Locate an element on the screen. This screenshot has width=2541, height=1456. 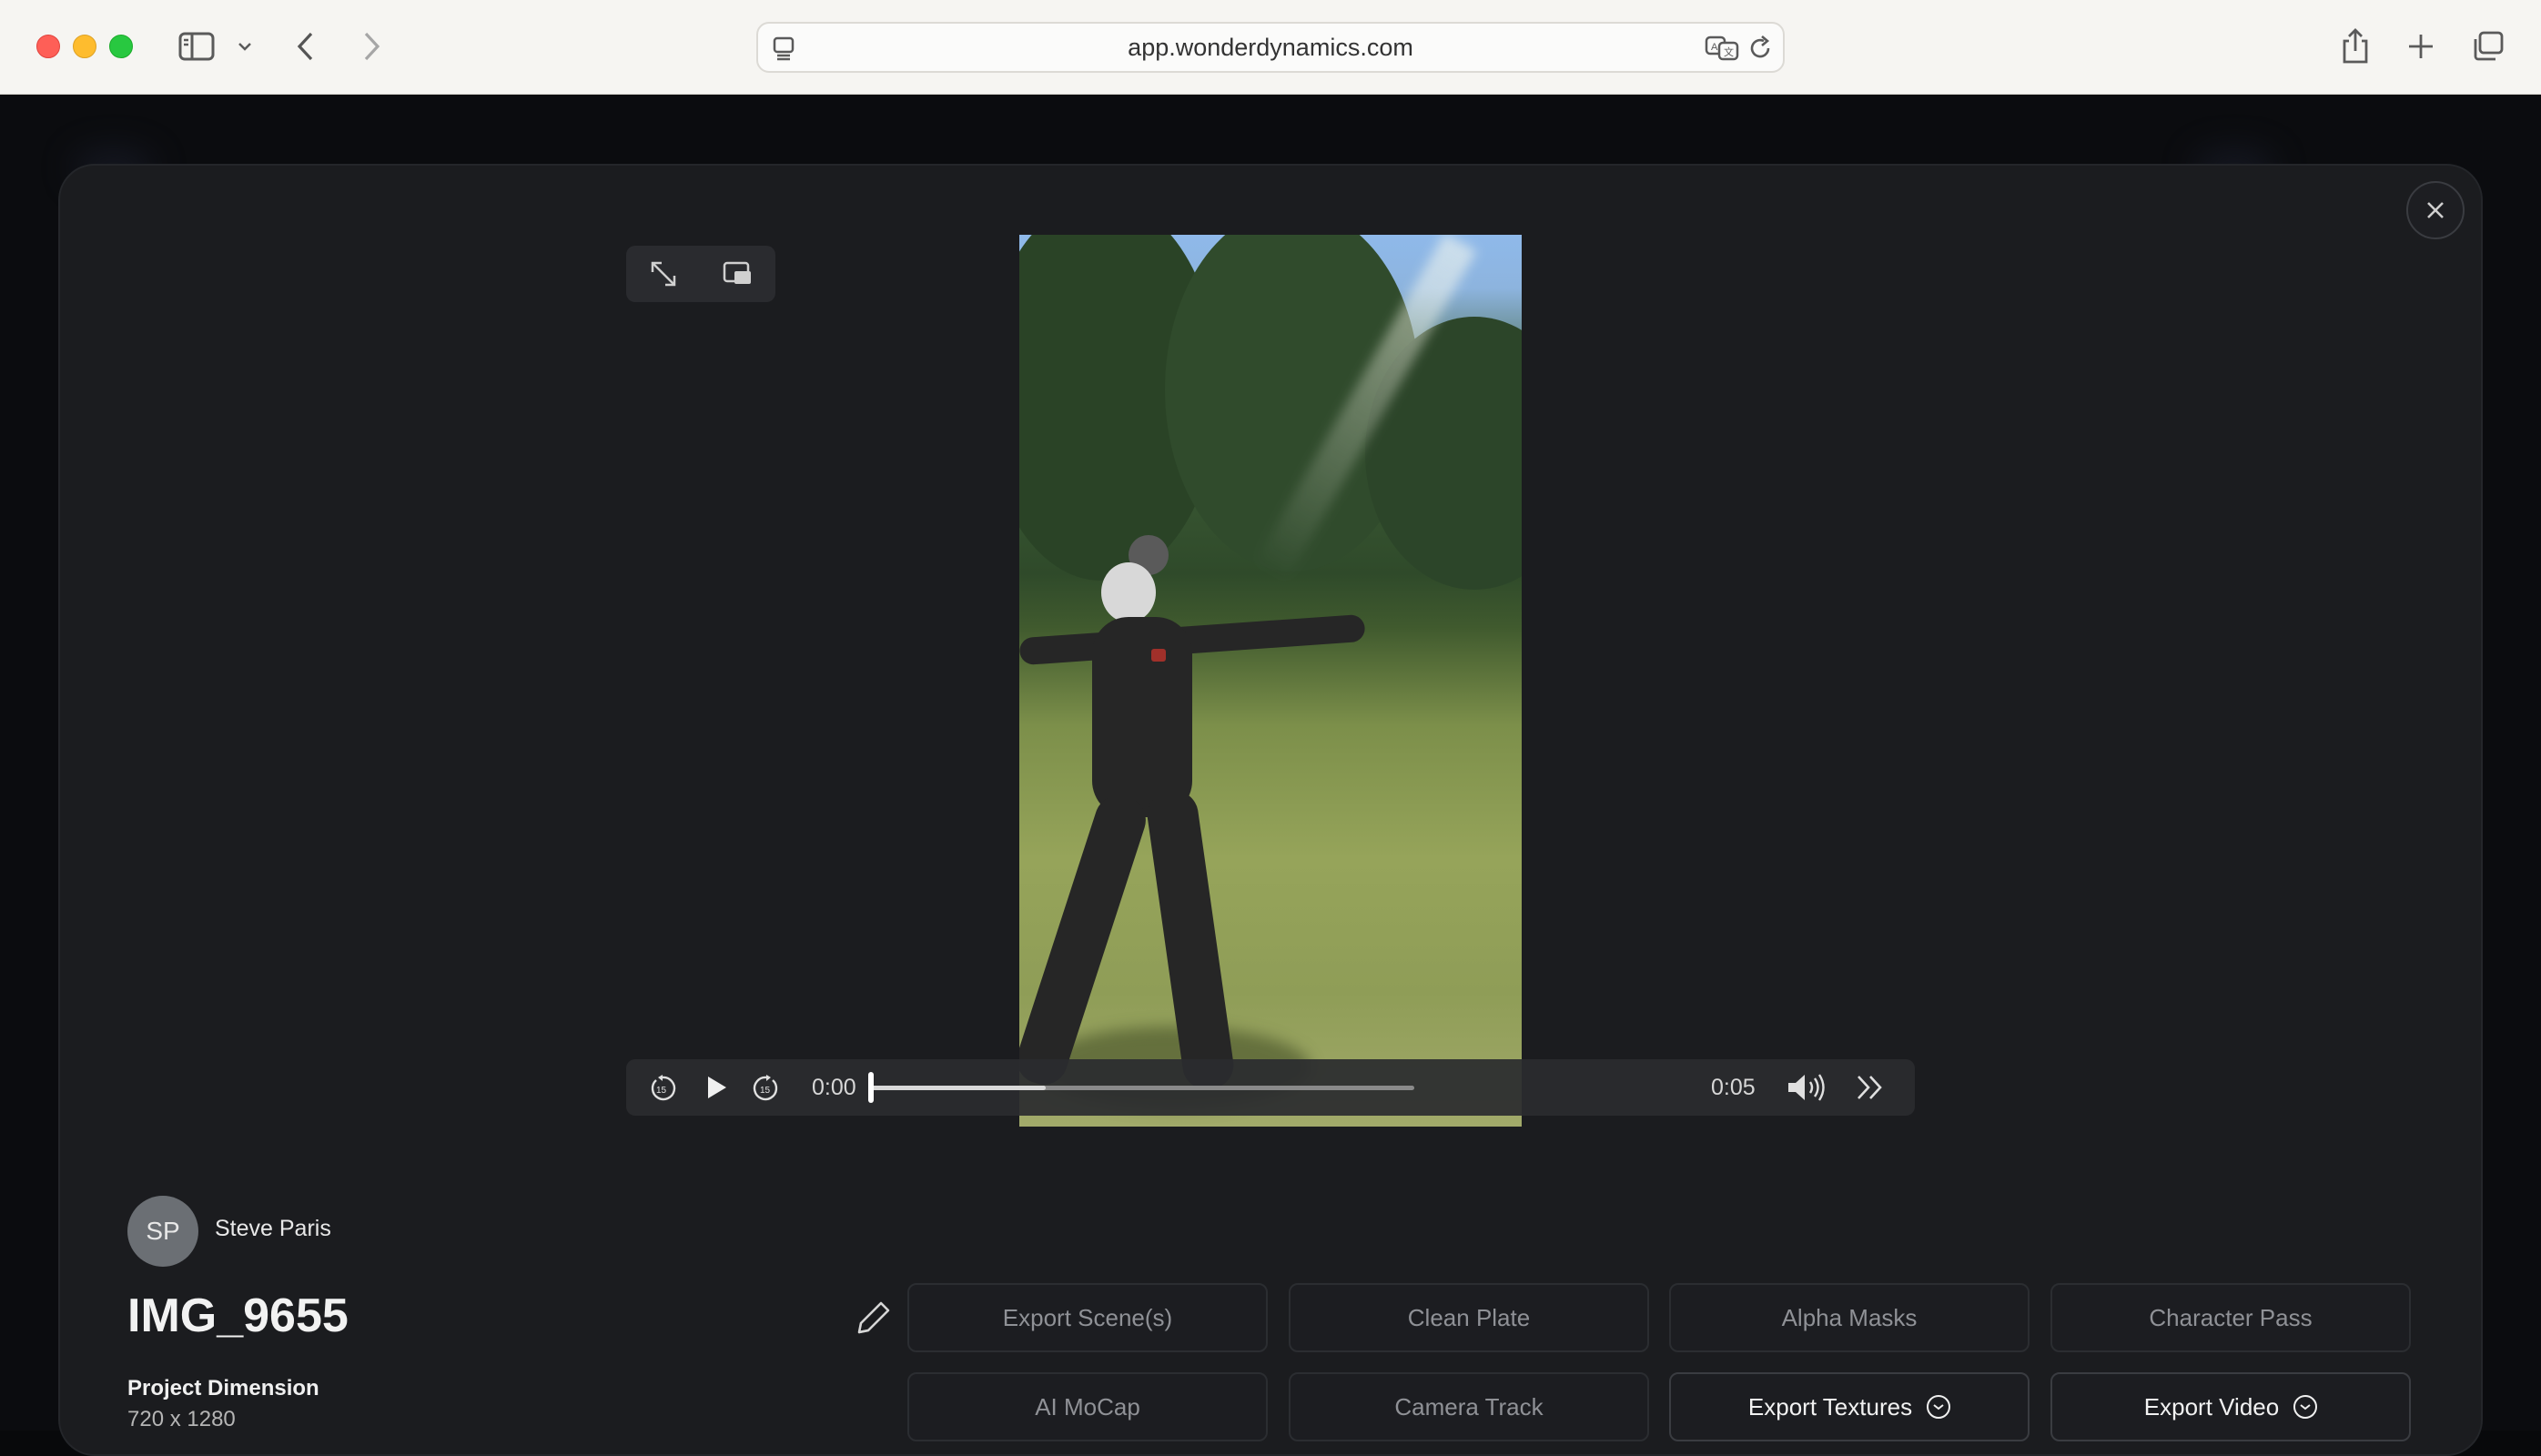
ai-mocap-label: AI MoCap is located at coordinates (1087, 1407).